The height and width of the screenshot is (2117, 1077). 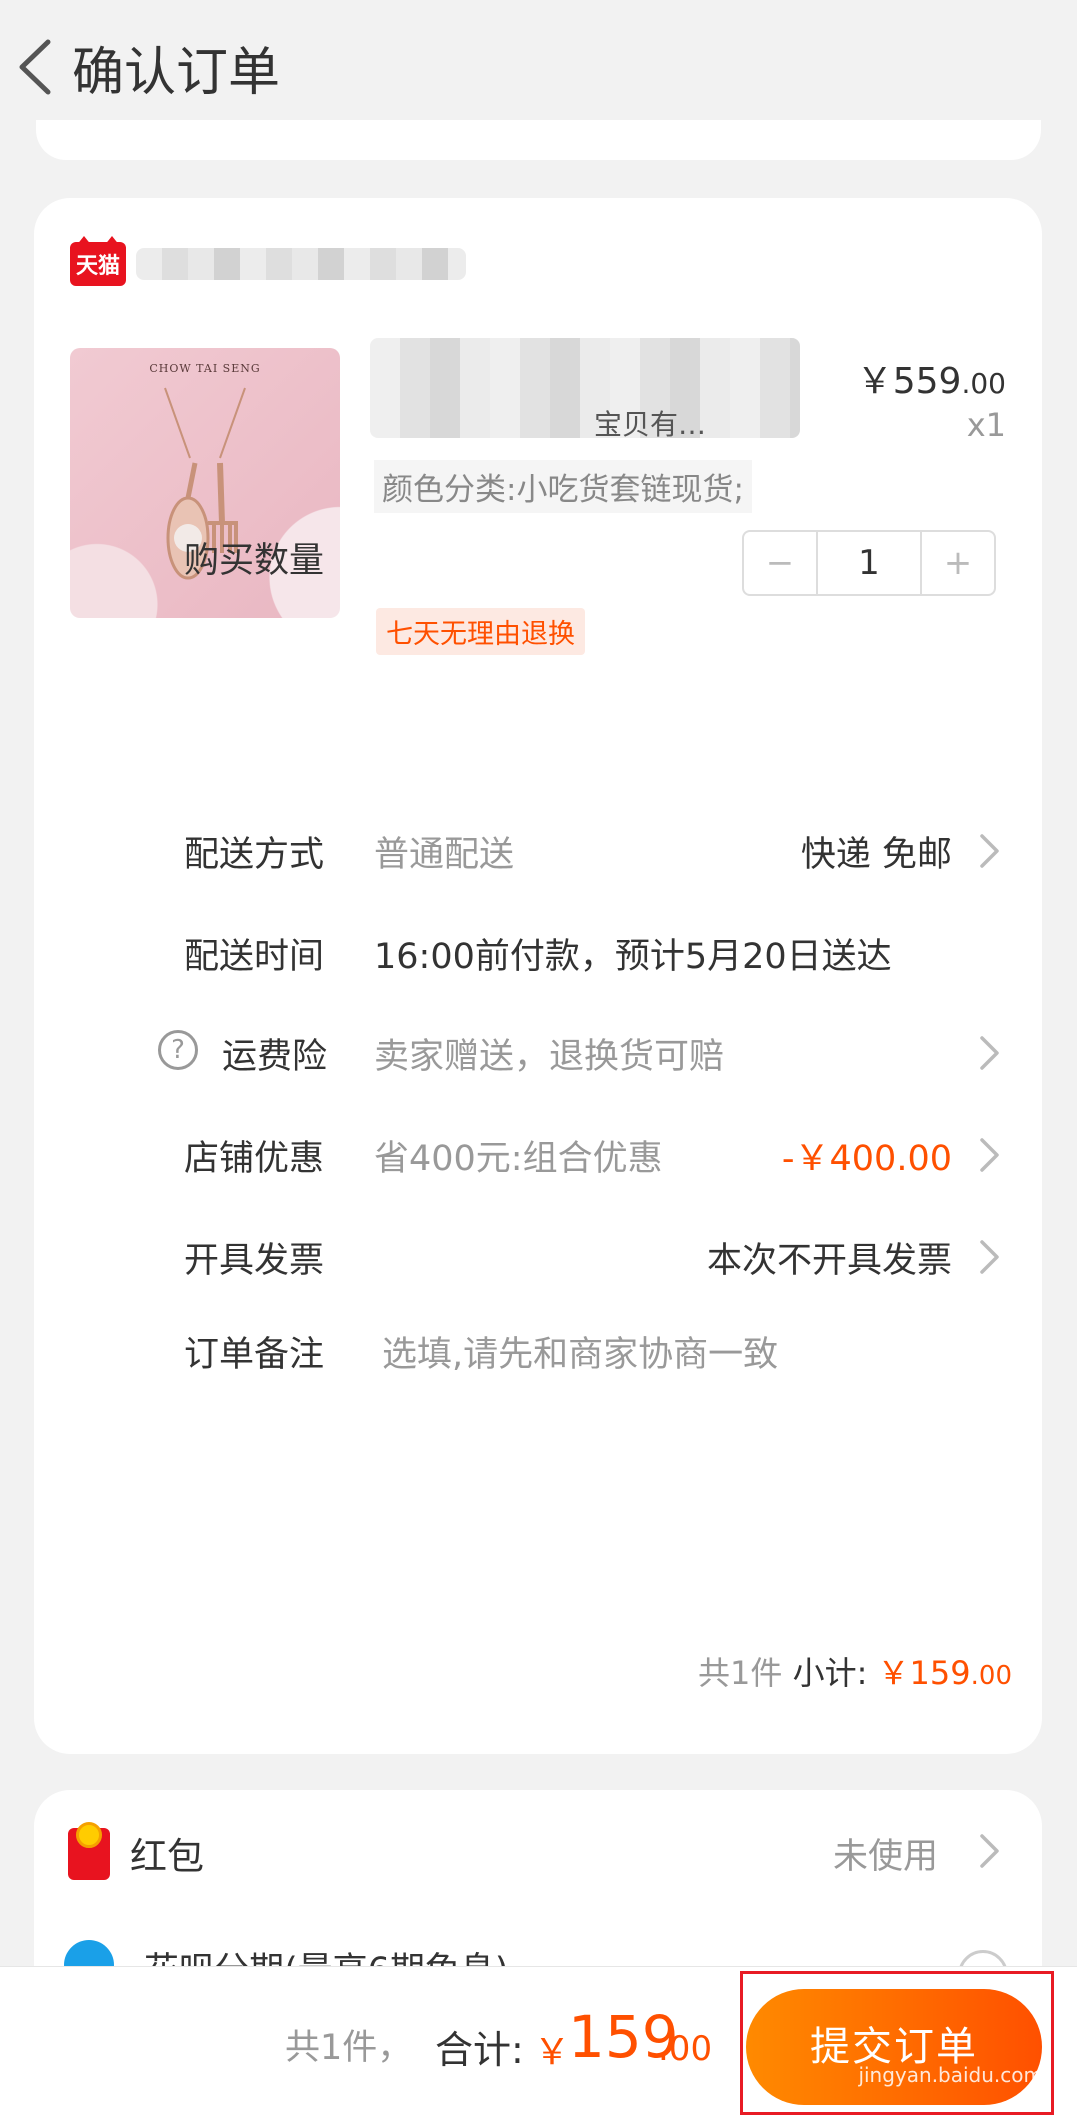 I want to click on total-decimal: .00, so click(x=685, y=2049).